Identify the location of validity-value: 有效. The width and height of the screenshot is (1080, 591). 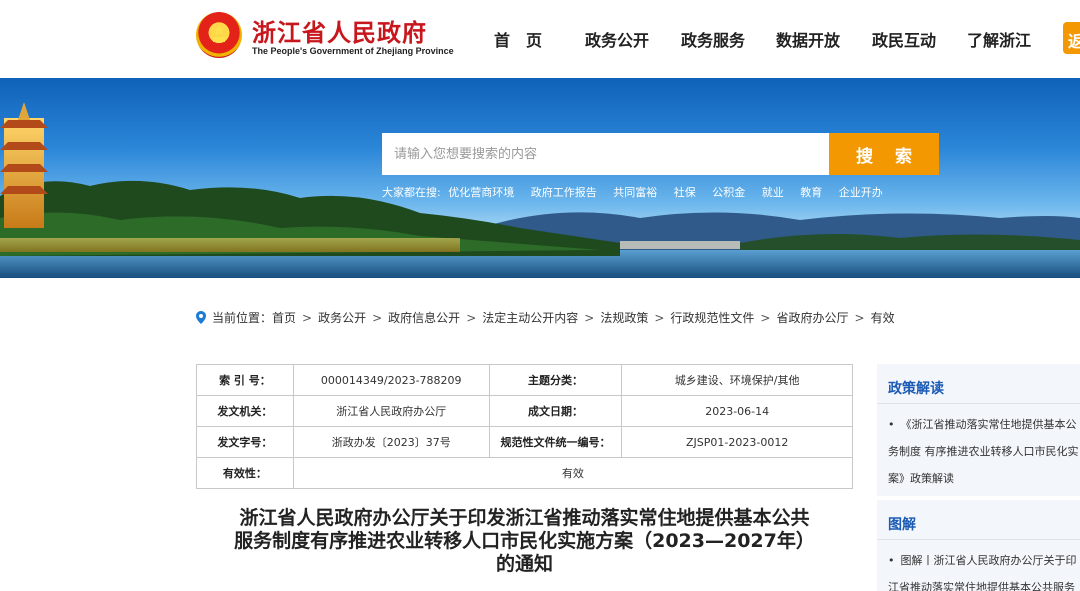
(573, 473).